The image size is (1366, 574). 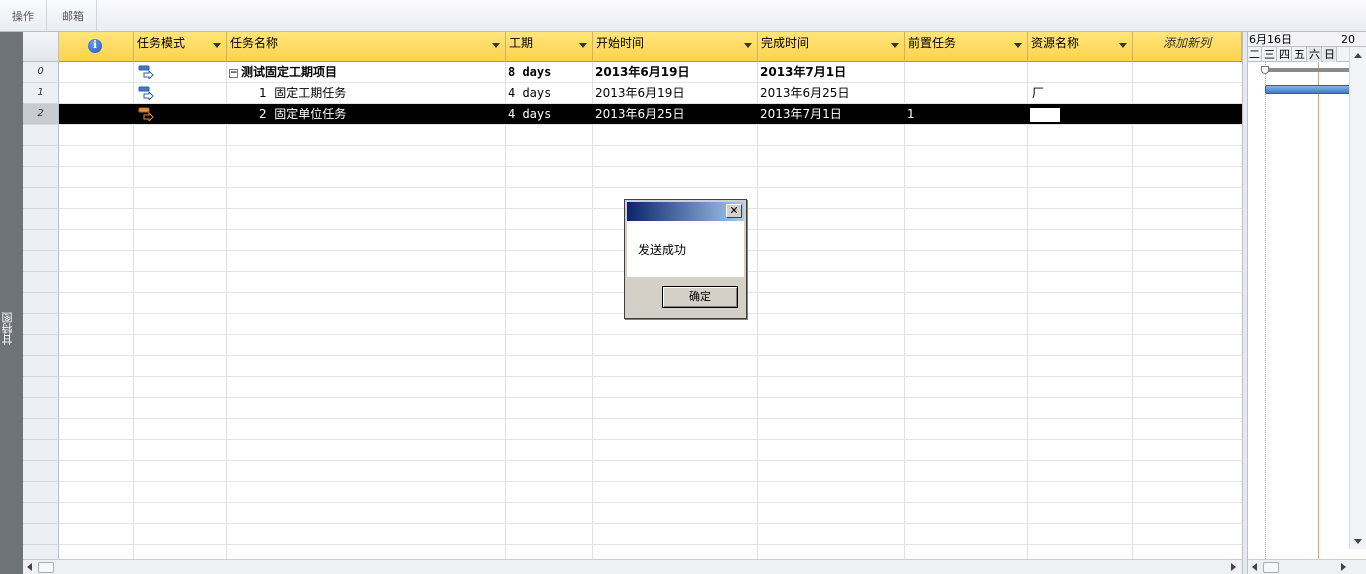 What do you see at coordinates (1300, 54) in the screenshot?
I see `day-label: 五` at bounding box center [1300, 54].